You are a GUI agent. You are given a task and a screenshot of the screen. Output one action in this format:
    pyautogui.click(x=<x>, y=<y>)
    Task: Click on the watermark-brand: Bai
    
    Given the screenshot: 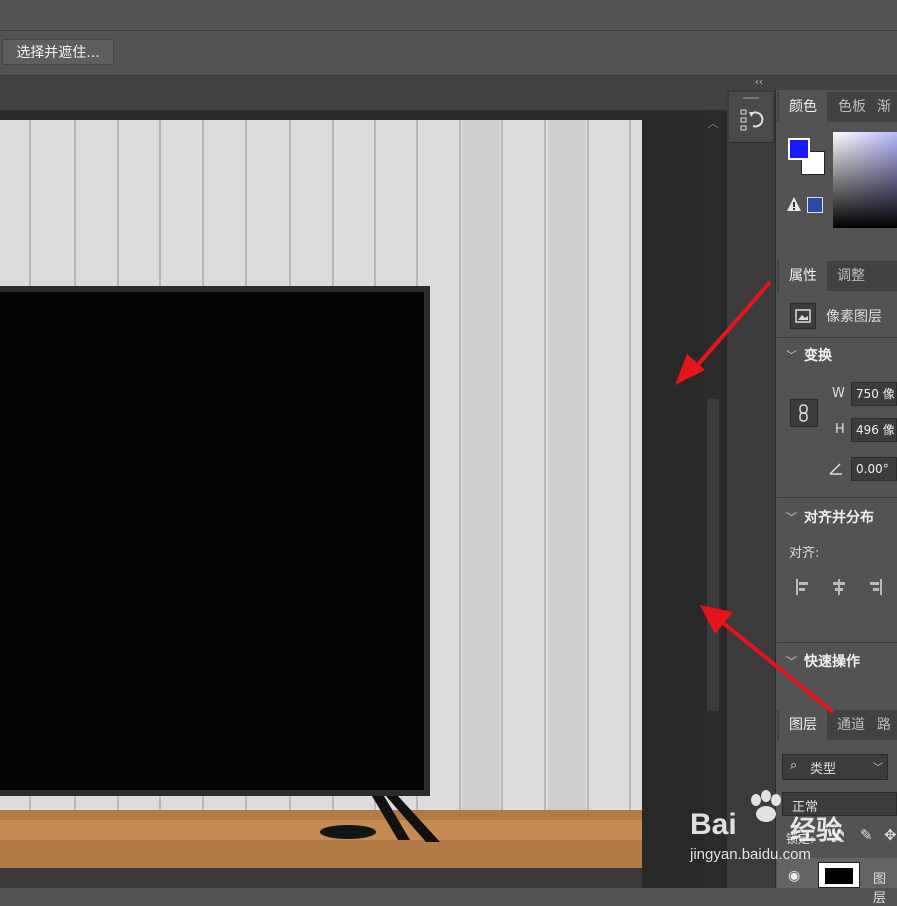 What is the action you would take?
    pyautogui.click(x=713, y=824)
    